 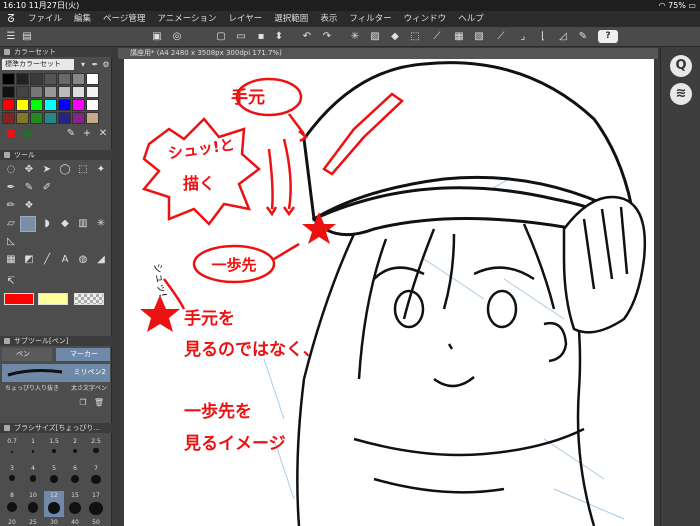 I want to click on blend-icon: ◗, so click(x=47, y=224).